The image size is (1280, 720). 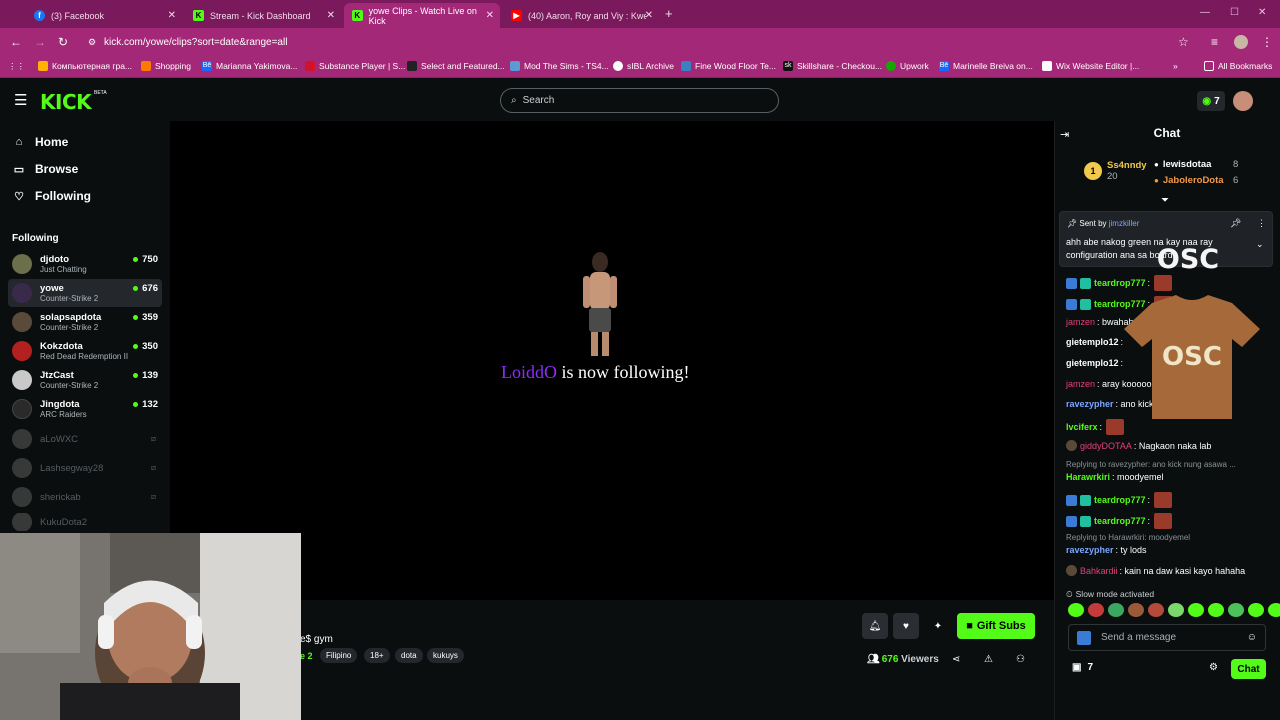 I want to click on sidebar-channel-djdoto: djdoto Just Chatting 750, so click(x=85, y=264).